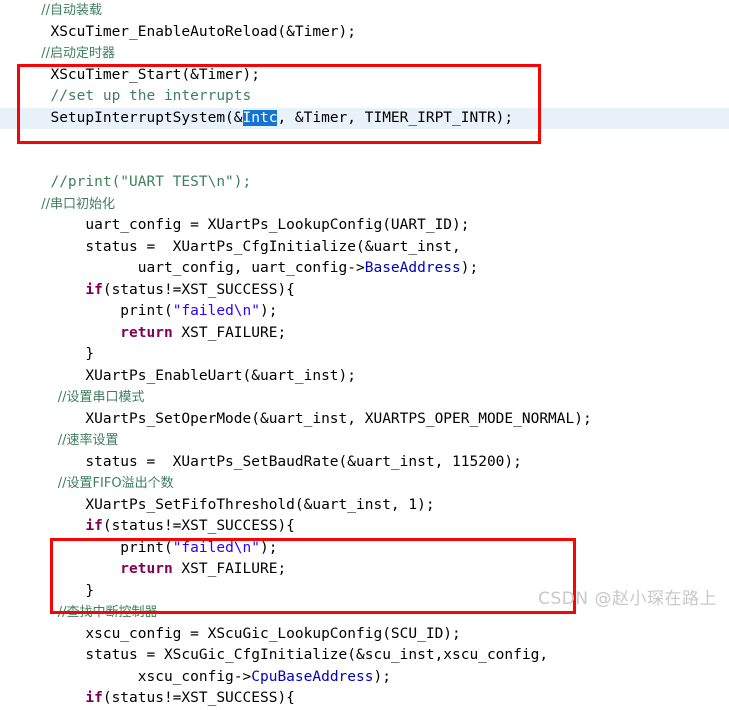 The width and height of the screenshot is (729, 710). Describe the element at coordinates (195, 31) in the screenshot. I see `code-token: XScuTimer_EnableAutoReload(&Timer);` at that location.